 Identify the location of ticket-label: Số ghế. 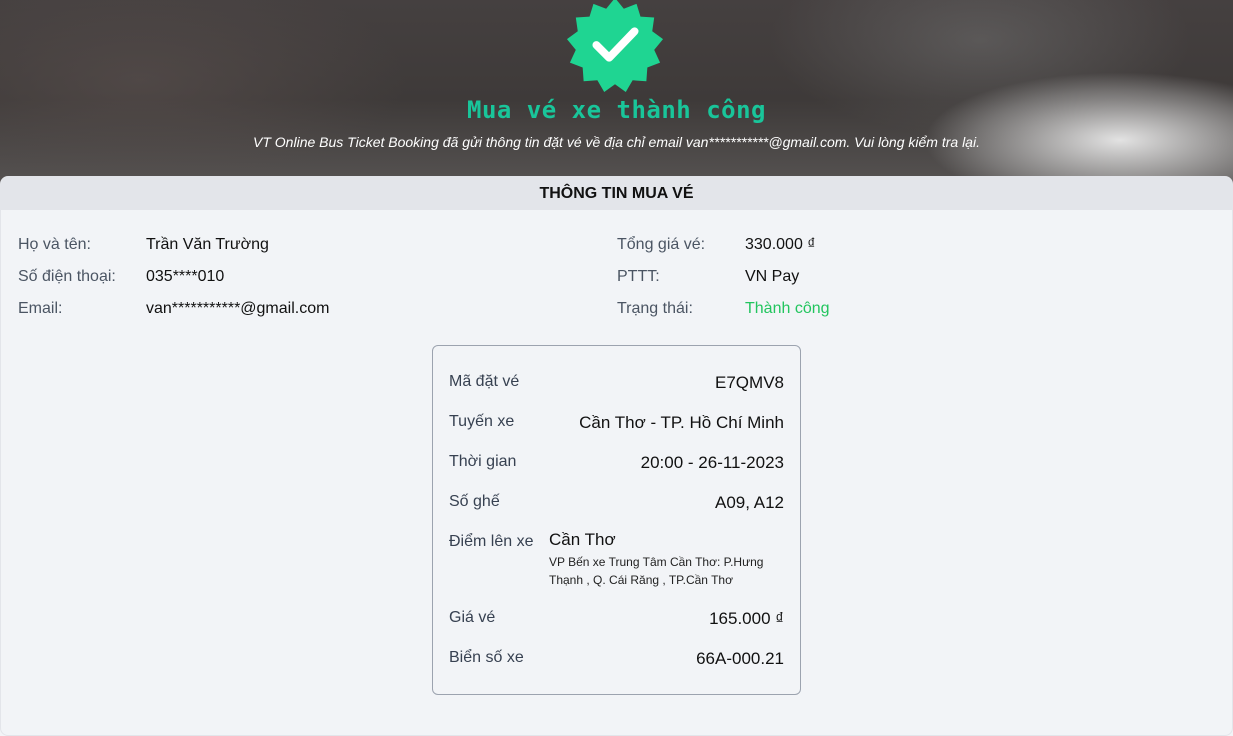
(474, 501).